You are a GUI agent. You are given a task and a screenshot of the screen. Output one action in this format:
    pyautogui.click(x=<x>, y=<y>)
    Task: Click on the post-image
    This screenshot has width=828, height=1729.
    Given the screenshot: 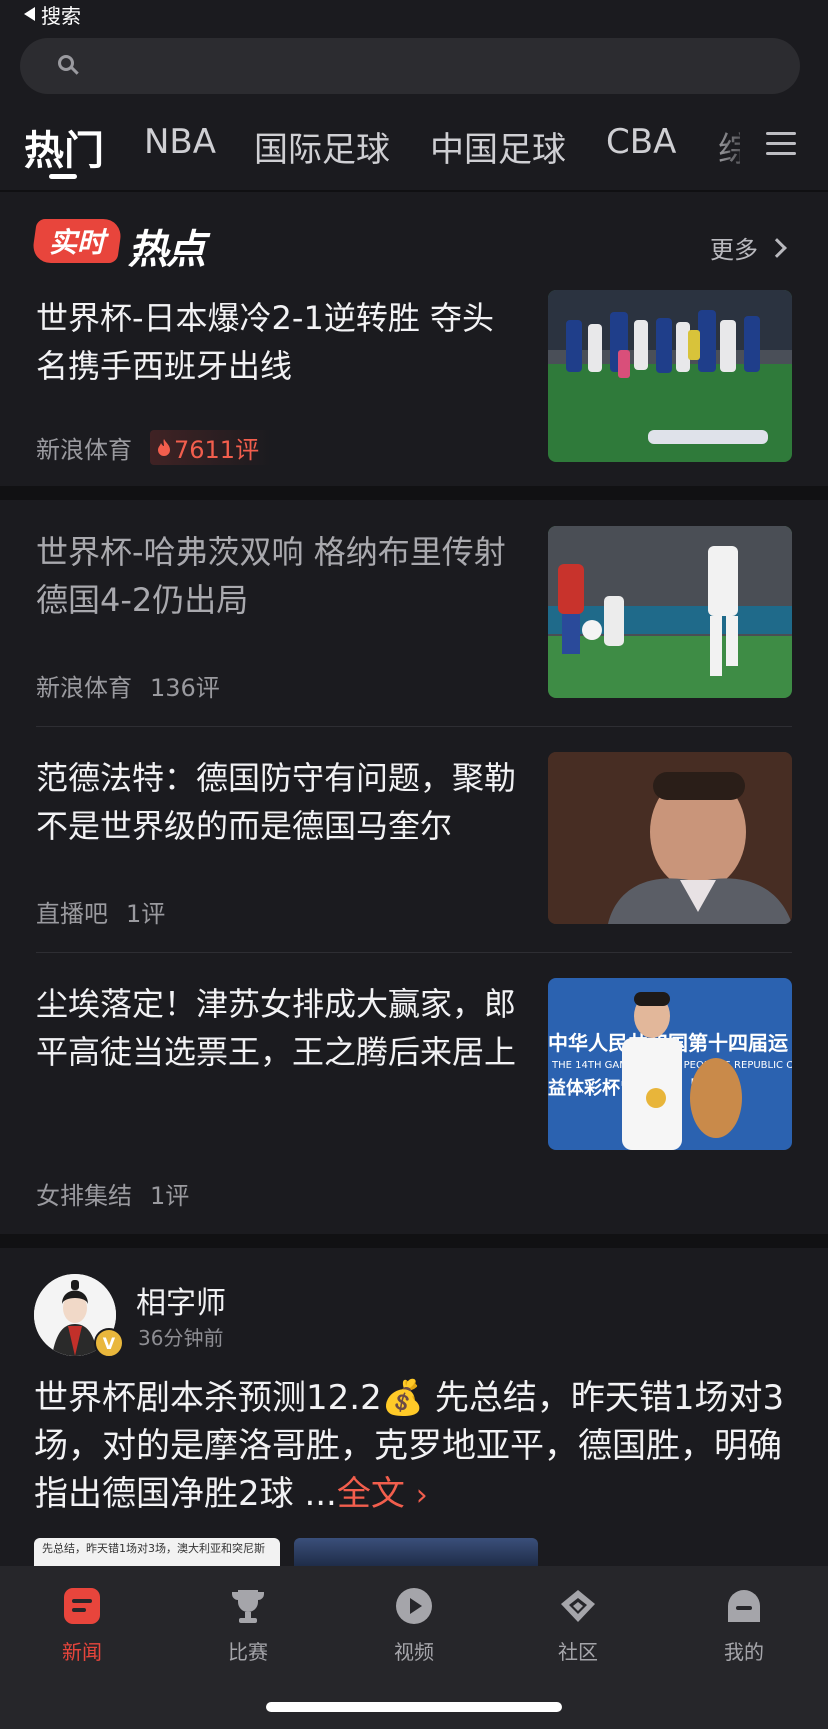 What is the action you would take?
    pyautogui.click(x=416, y=1553)
    